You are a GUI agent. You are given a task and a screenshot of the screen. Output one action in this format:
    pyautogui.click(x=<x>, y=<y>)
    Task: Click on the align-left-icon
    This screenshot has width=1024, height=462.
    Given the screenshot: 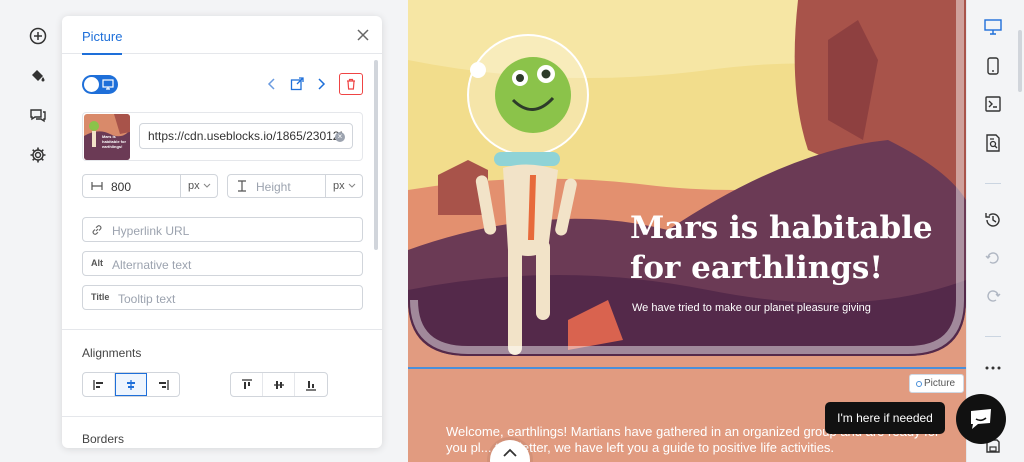 What is the action you would take?
    pyautogui.click(x=97, y=384)
    